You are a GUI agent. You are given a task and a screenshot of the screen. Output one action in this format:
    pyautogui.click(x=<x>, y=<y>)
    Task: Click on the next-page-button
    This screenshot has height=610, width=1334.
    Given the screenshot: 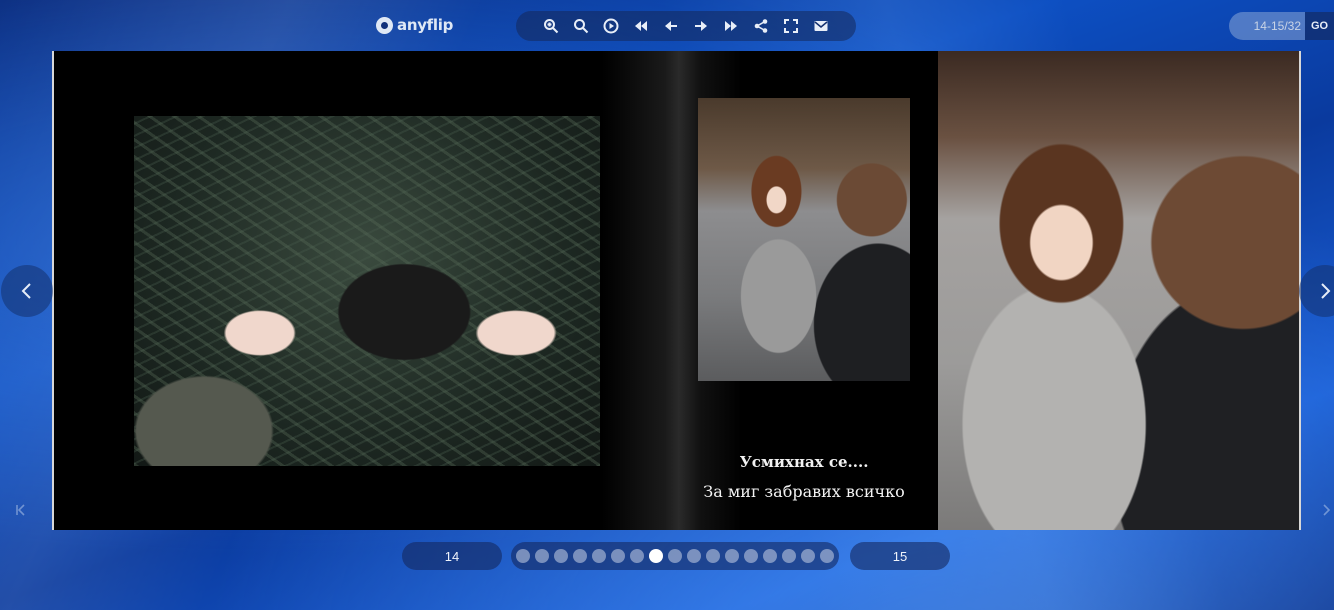 What is the action you would take?
    pyautogui.click(x=1316, y=291)
    